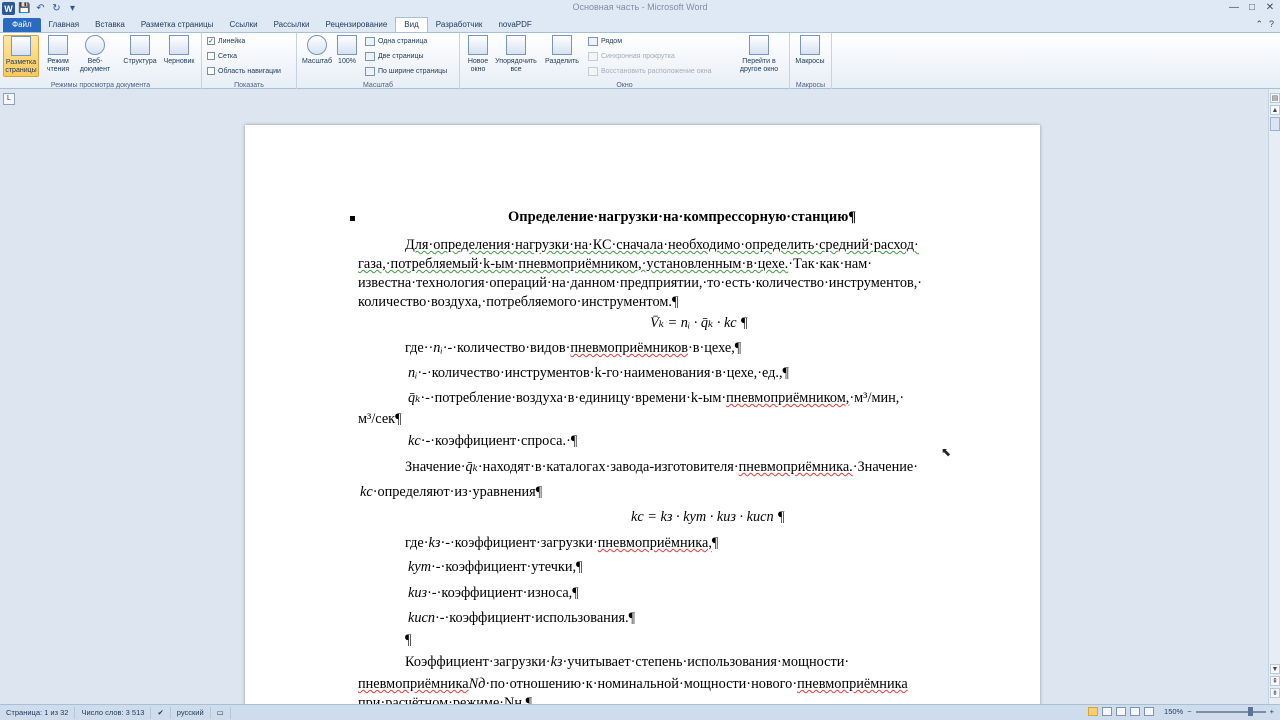  I want to click on minimize-button: —, so click(1234, 7).